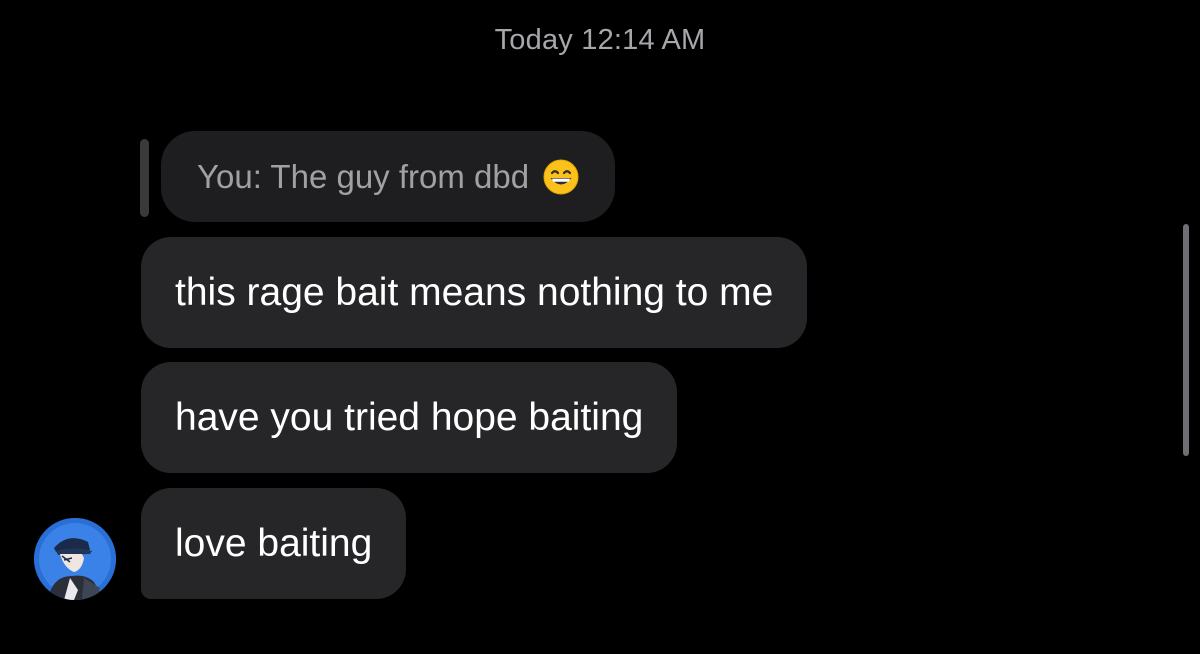  I want to click on reply-preview-bubble: You: The guy from dbd, so click(388, 176).